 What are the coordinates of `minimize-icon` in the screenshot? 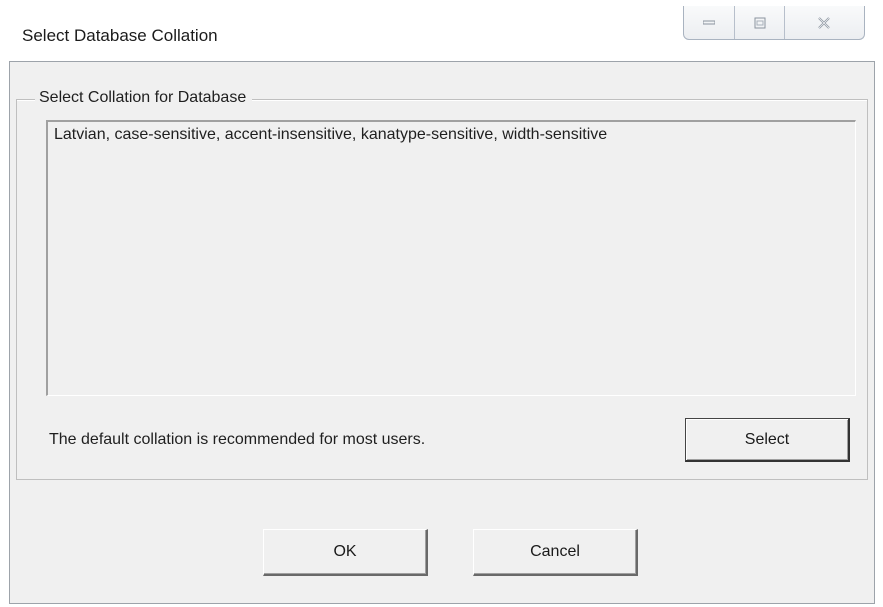 It's located at (709, 23).